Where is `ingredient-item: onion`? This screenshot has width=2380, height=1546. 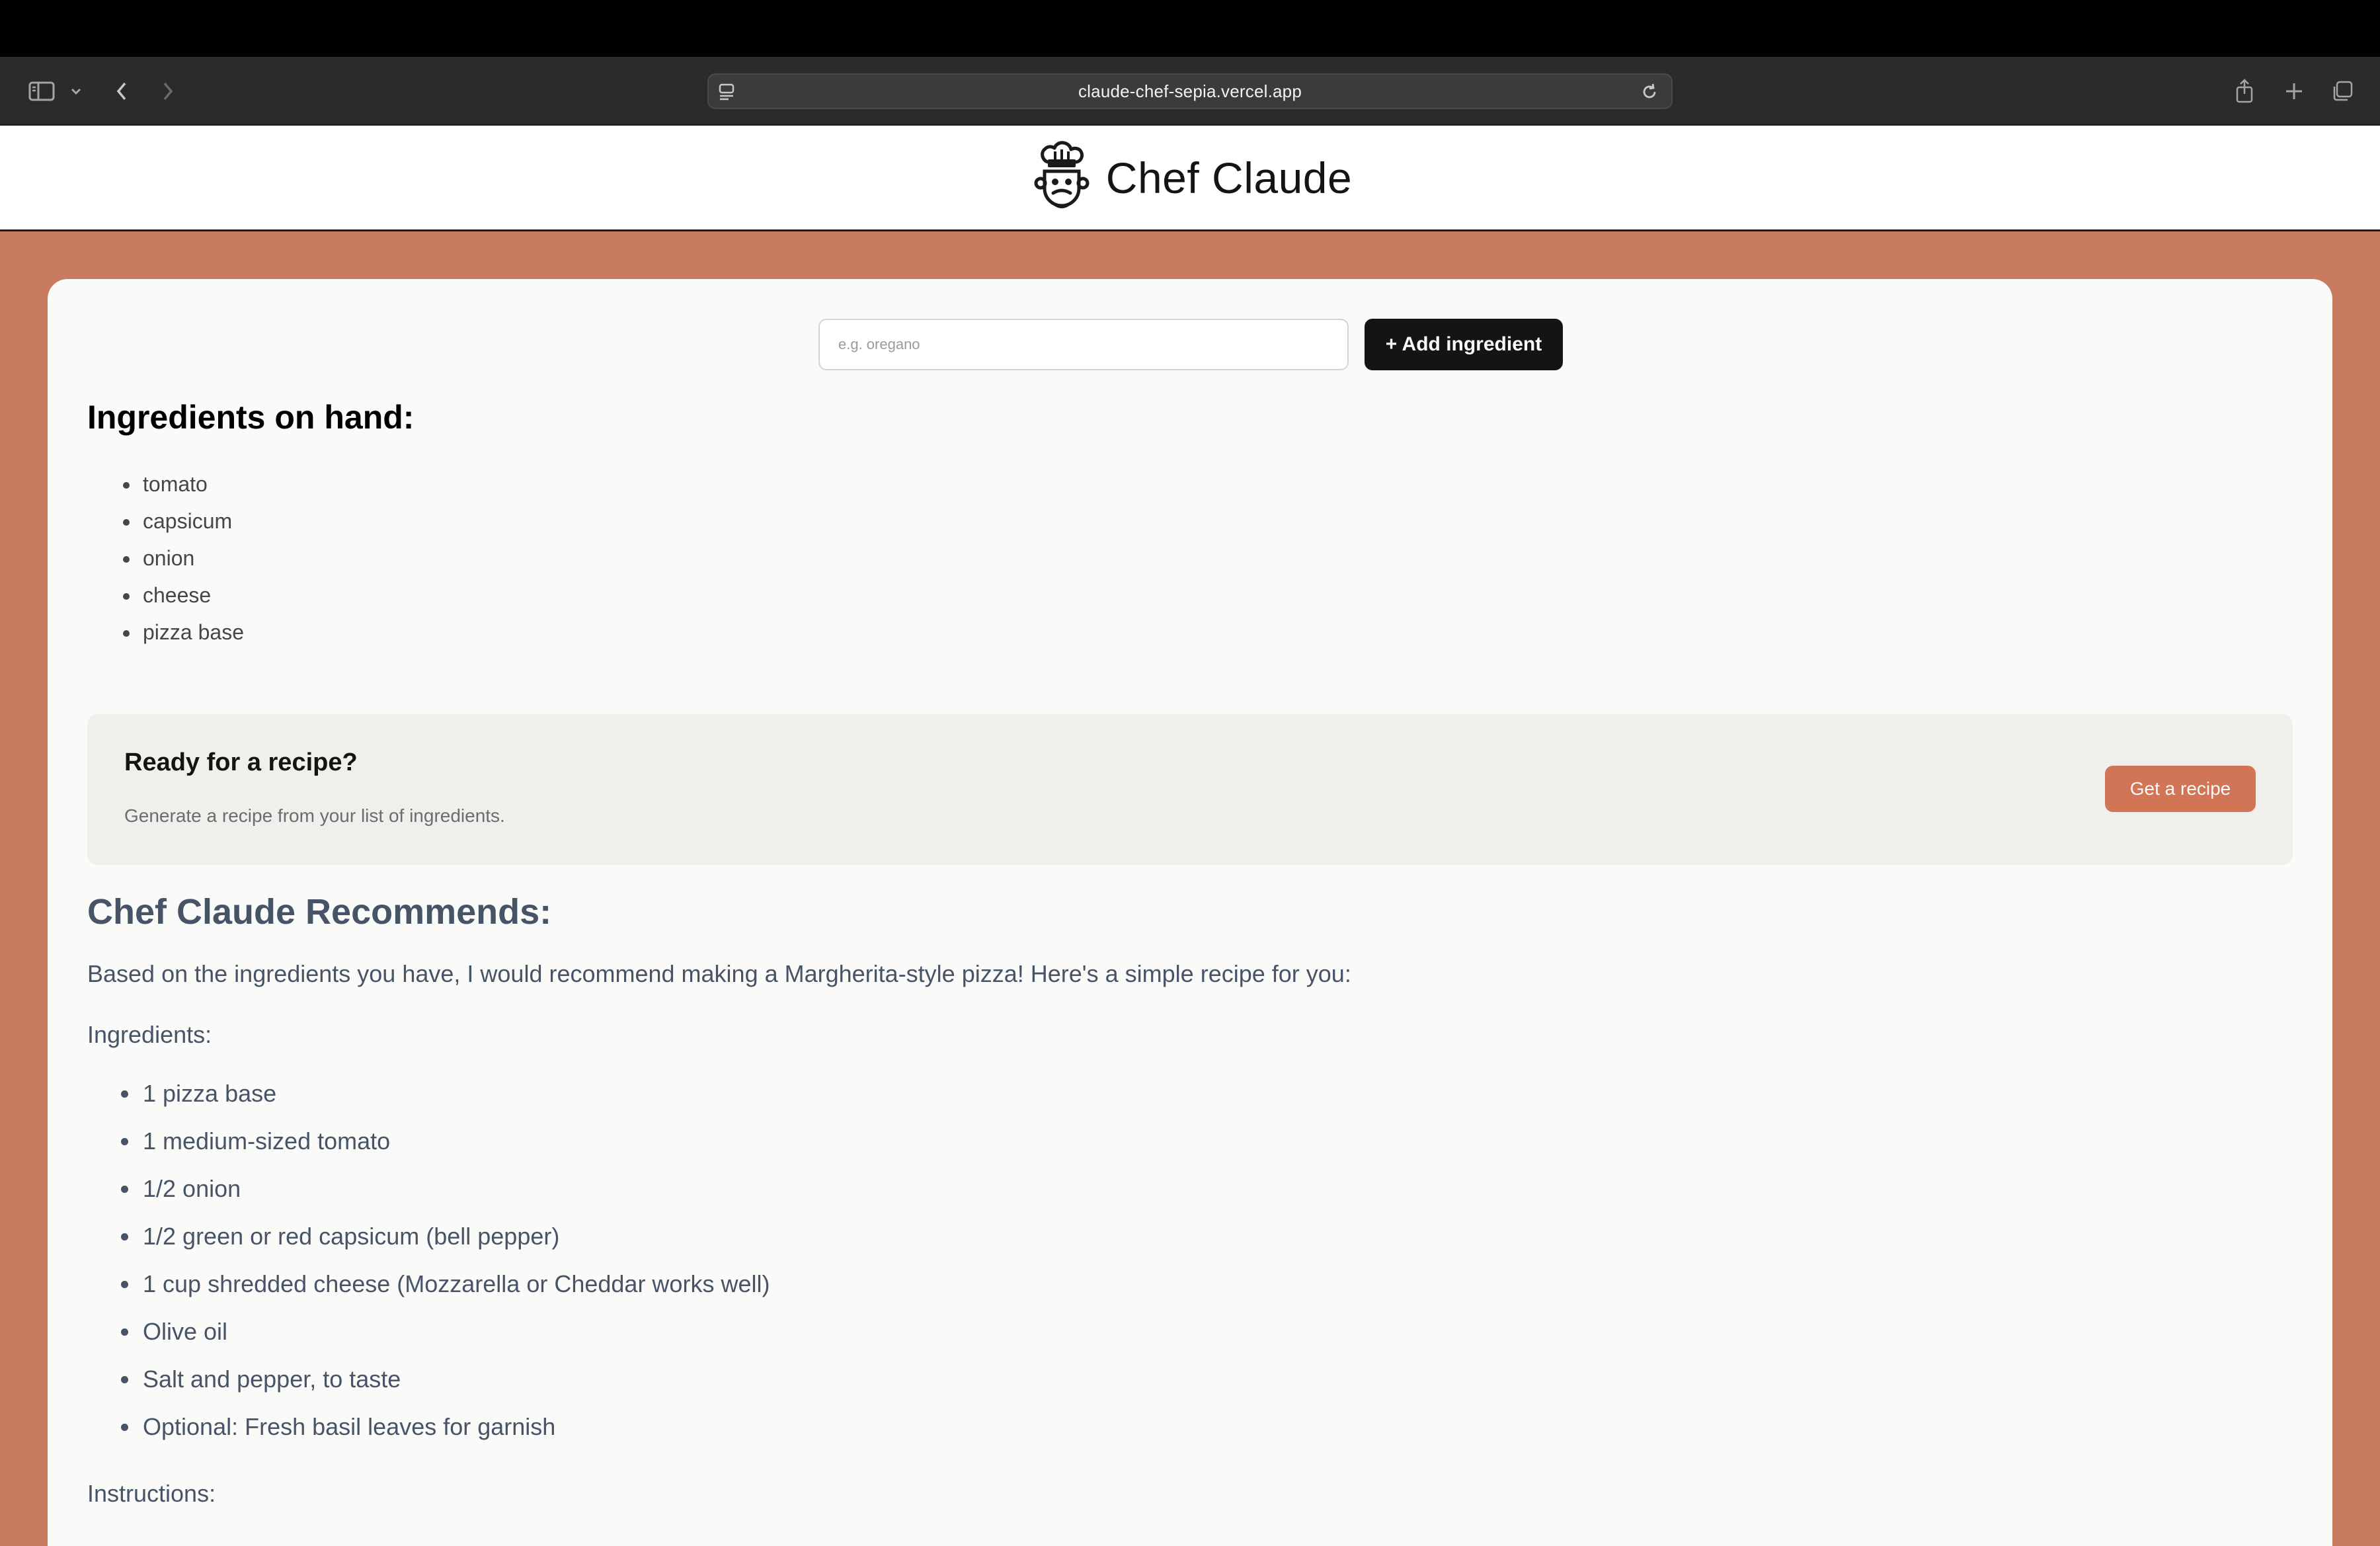
ingredient-item: onion is located at coordinates (192, 558).